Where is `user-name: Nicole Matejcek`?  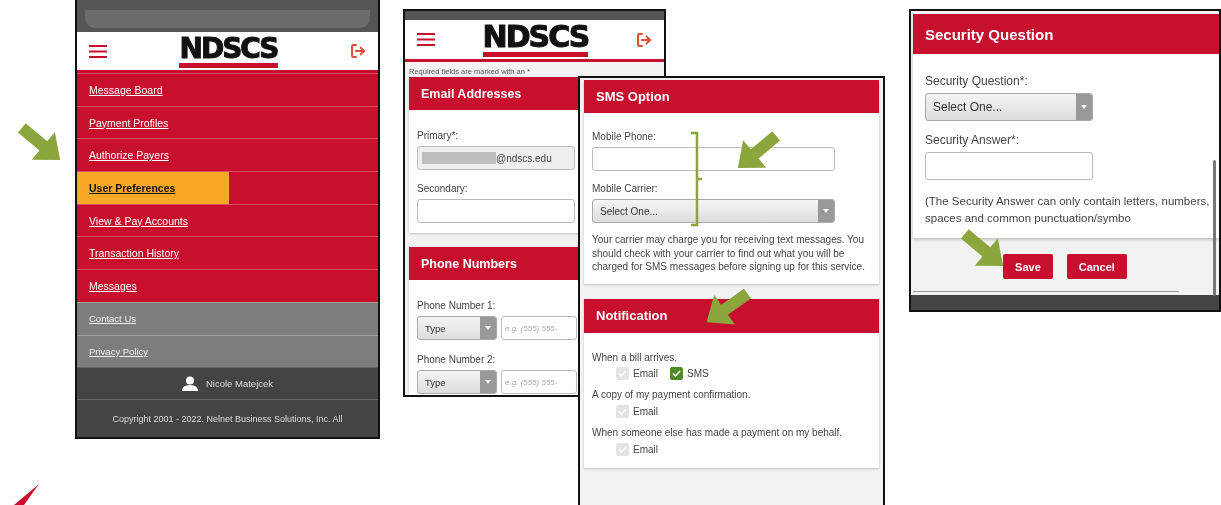 user-name: Nicole Matejcek is located at coordinates (239, 384).